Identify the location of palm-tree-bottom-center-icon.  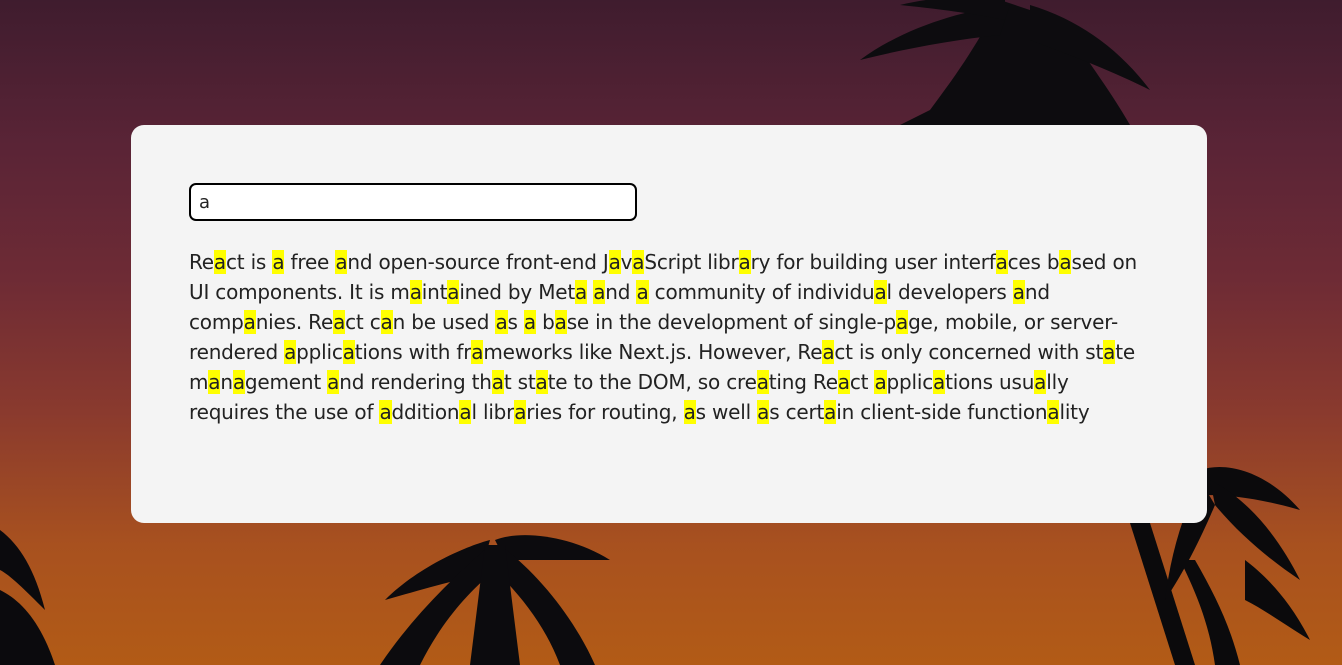
(495, 600).